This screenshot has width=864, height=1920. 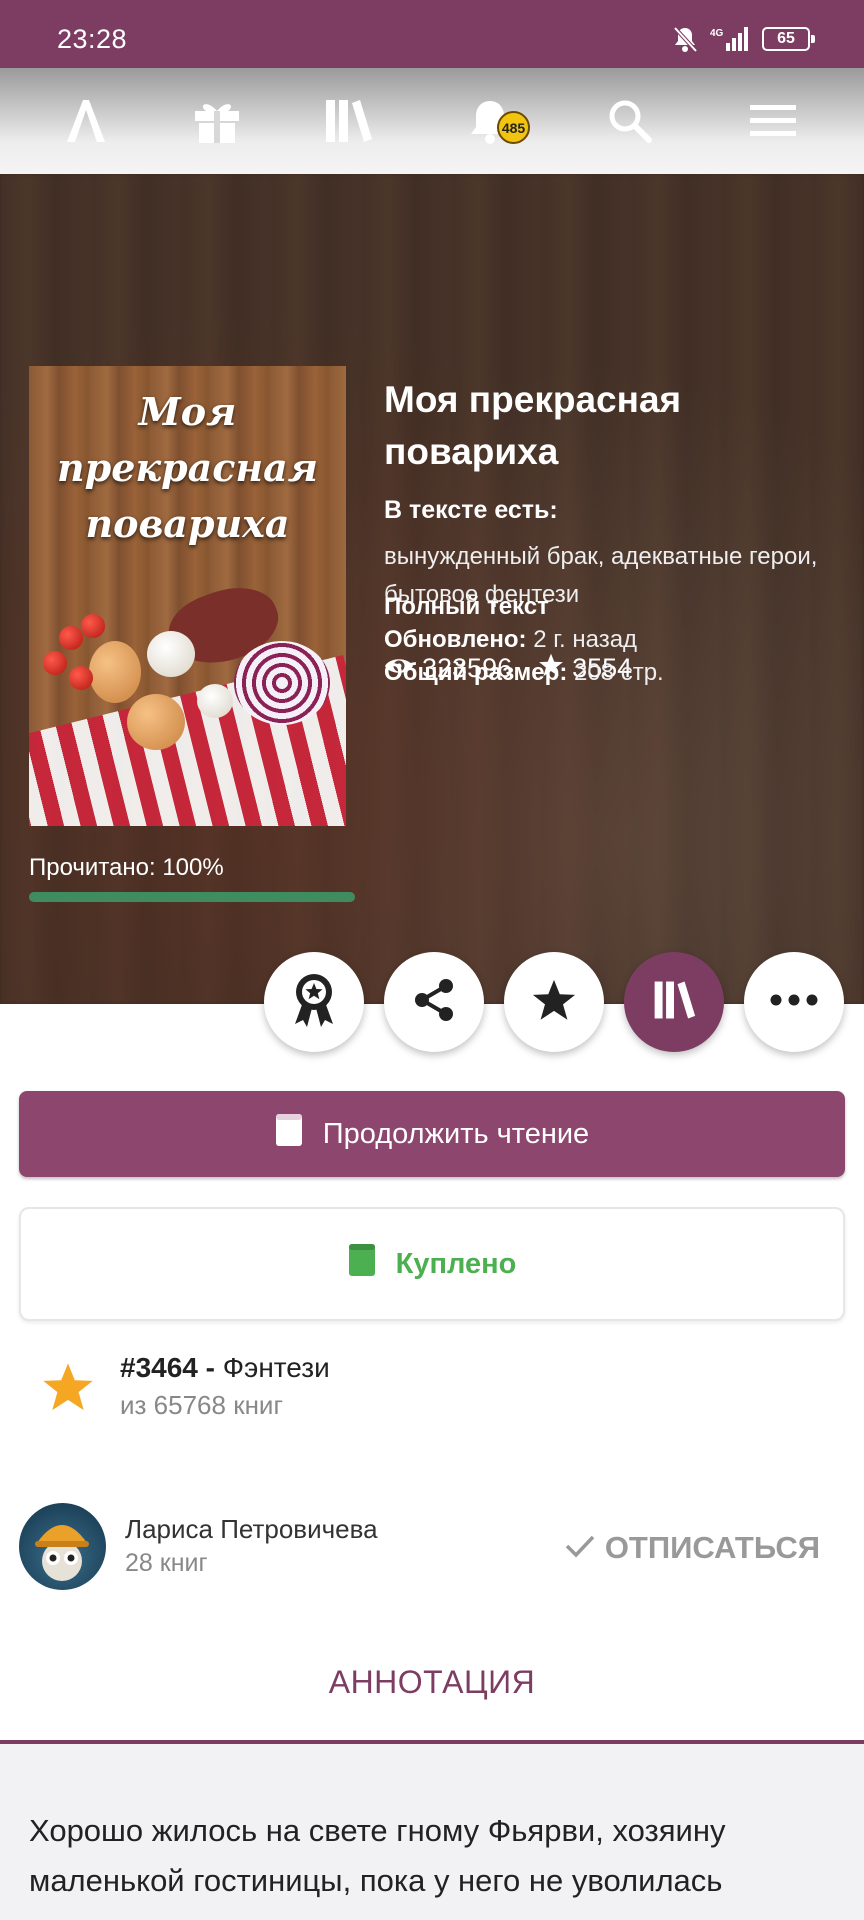 I want to click on award-button, so click(x=314, y=1002).